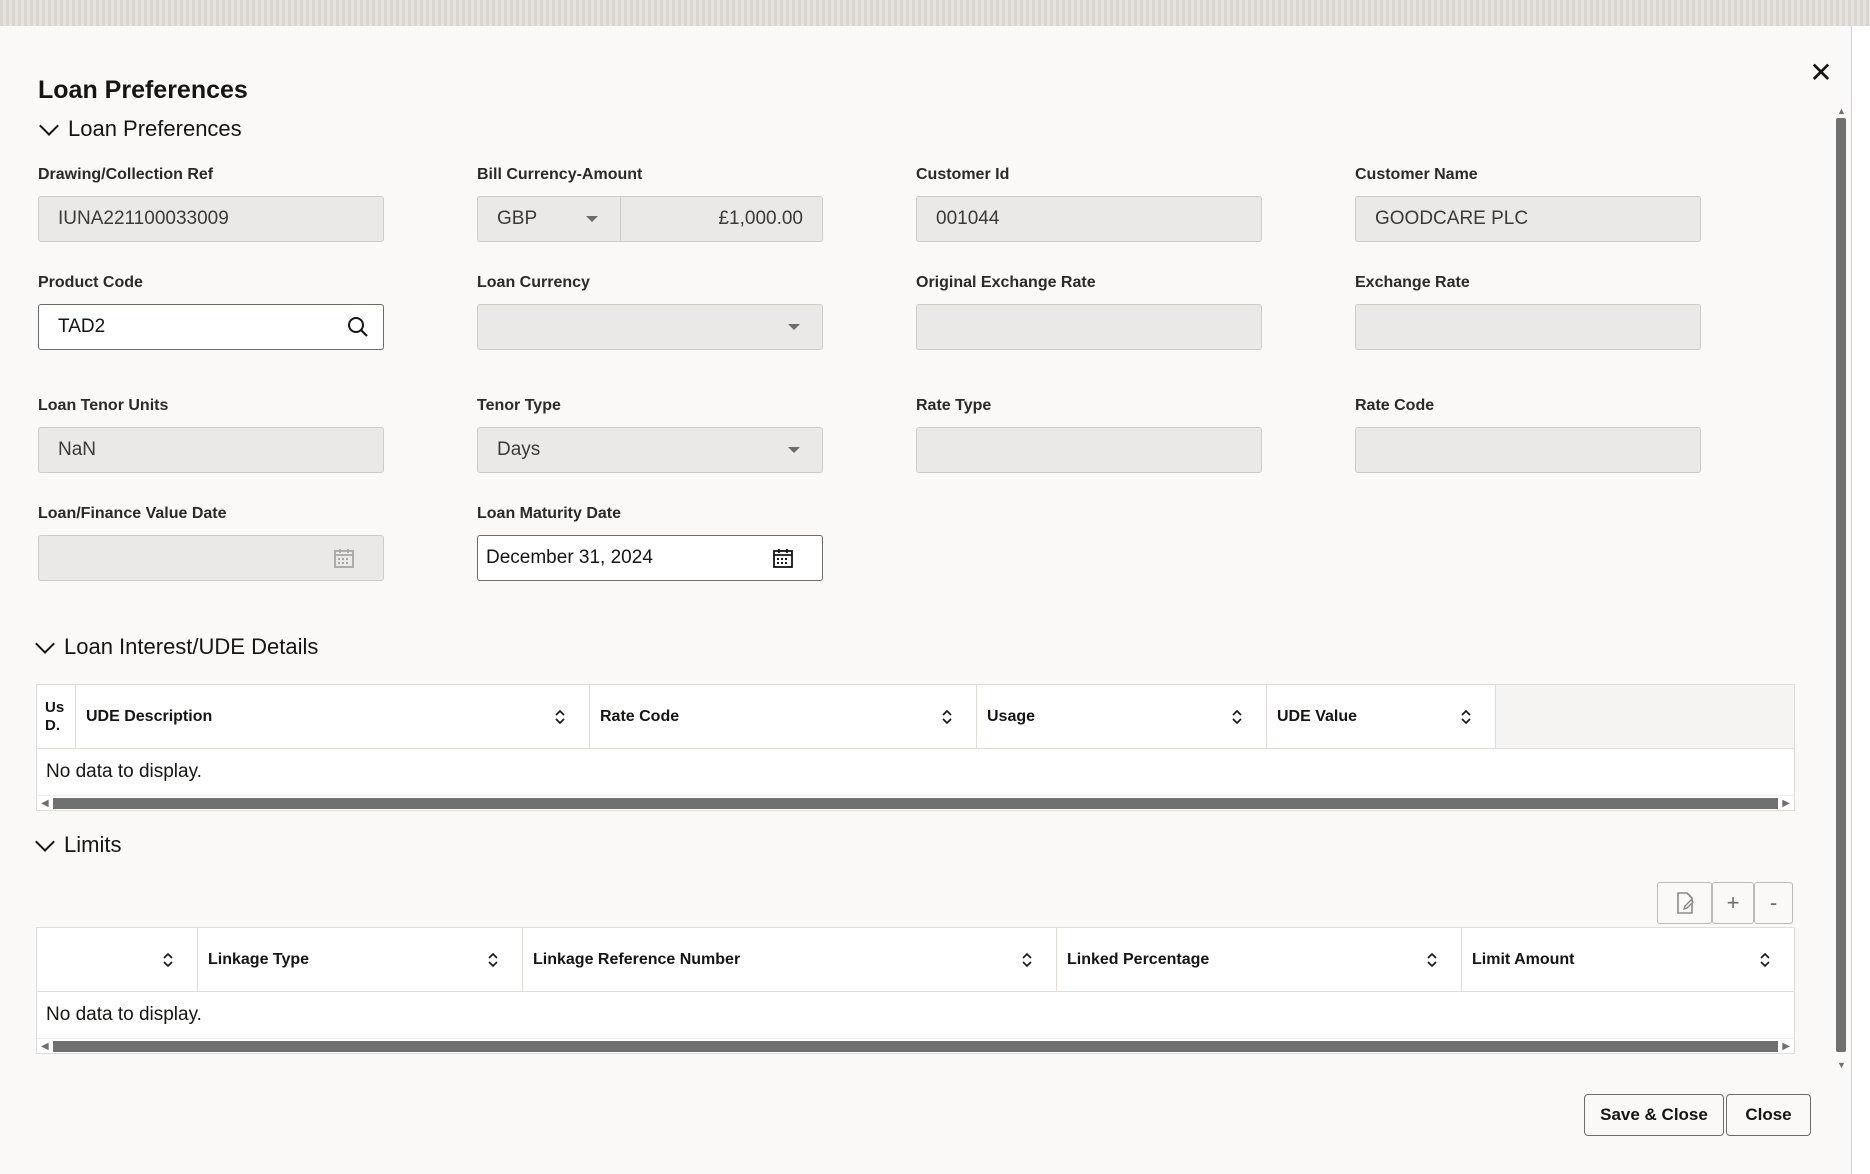 The image size is (1870, 1174). I want to click on bill-currency-select: GBP, so click(549, 219).